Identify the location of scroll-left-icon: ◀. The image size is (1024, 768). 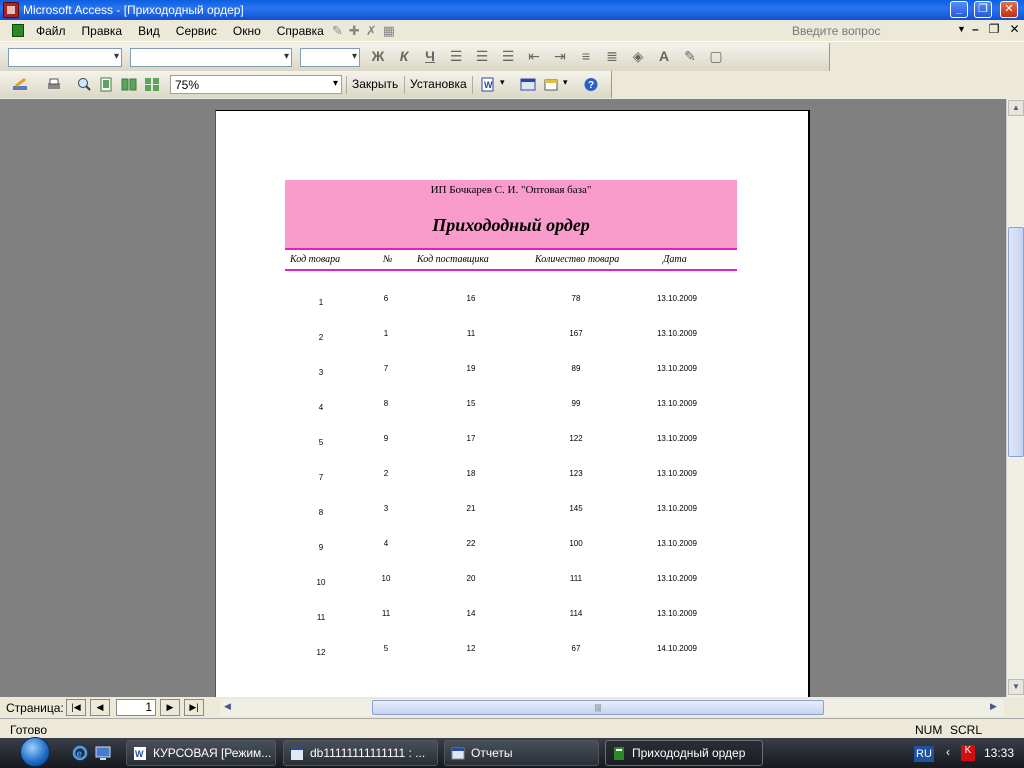
(227, 706).